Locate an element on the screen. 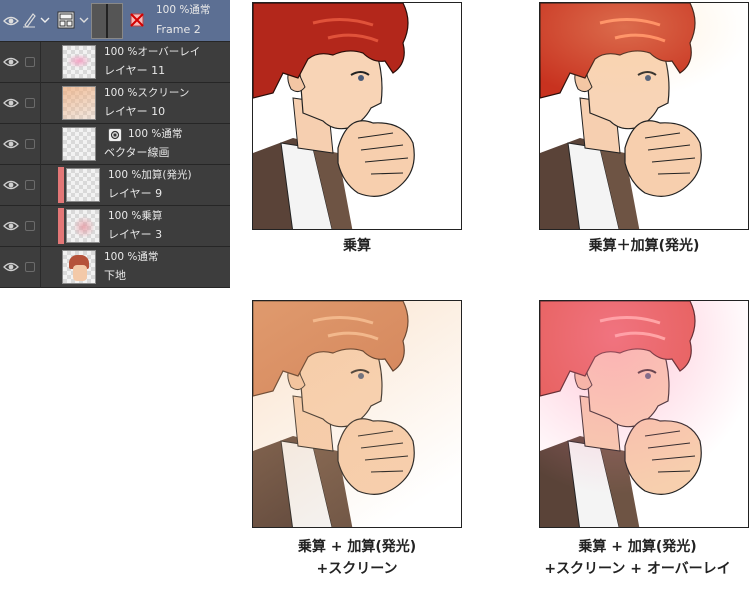  layer-folder-frame2: 100 %通常 Frame 2 is located at coordinates (115, 21).